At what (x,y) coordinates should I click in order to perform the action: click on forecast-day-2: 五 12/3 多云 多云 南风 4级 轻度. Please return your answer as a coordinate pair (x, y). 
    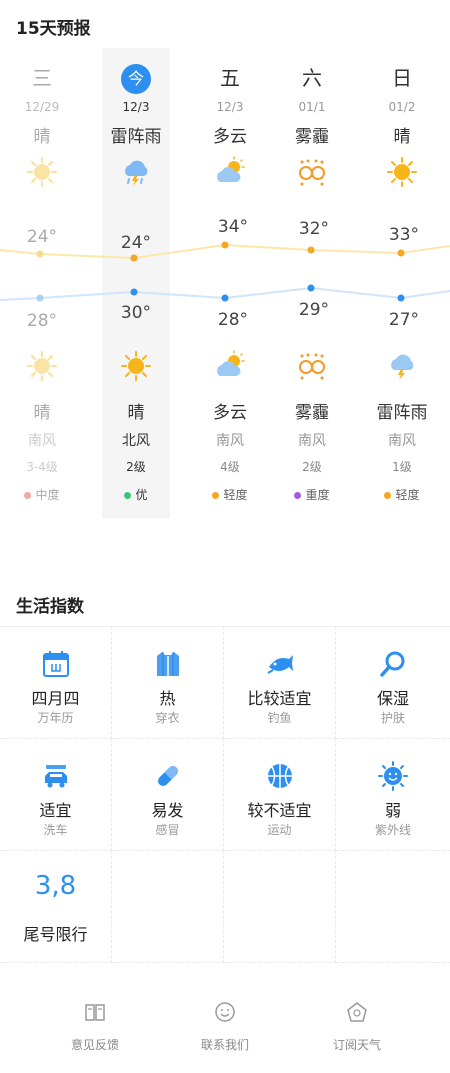
    Looking at the image, I should click on (230, 283).